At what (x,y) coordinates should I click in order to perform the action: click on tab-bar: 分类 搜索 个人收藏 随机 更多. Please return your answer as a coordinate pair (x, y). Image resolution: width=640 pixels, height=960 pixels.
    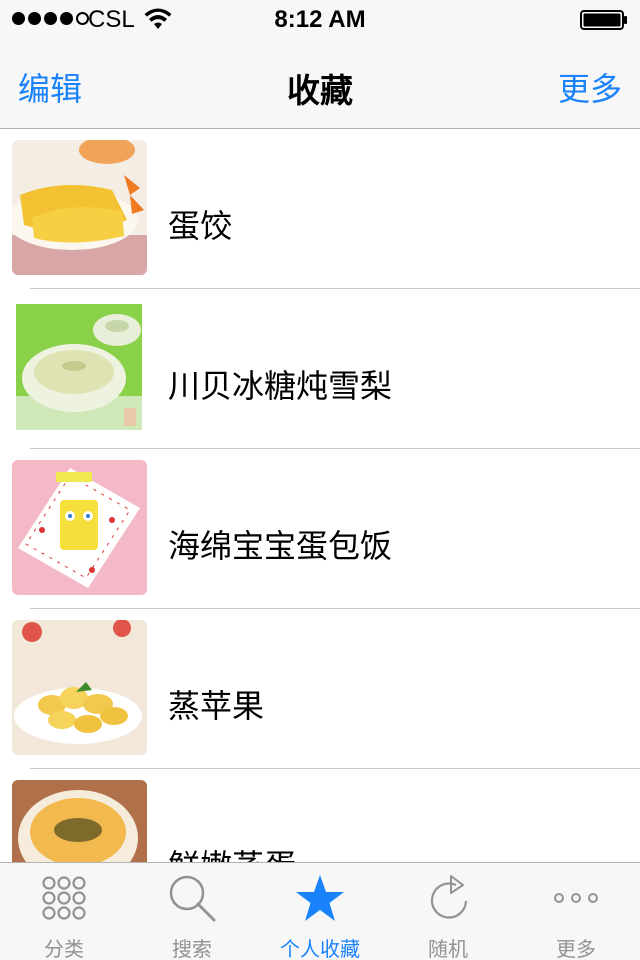
    Looking at the image, I should click on (320, 911).